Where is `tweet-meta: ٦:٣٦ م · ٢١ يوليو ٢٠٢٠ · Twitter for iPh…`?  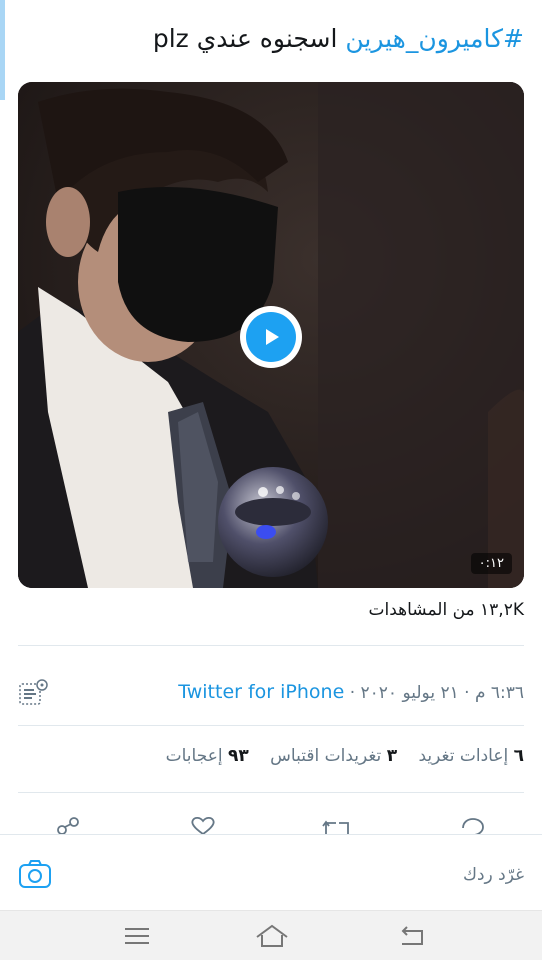 tweet-meta: ٦:٣٦ م · ٢١ يوليو ٢٠٢٠ · Twitter for iPh… is located at coordinates (271, 693).